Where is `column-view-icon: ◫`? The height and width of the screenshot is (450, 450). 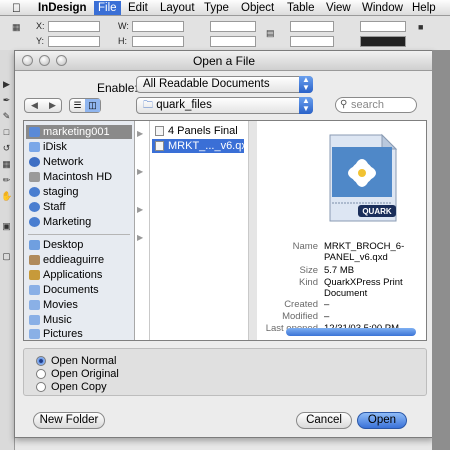
column-view-icon: ◫ is located at coordinates (92, 105).